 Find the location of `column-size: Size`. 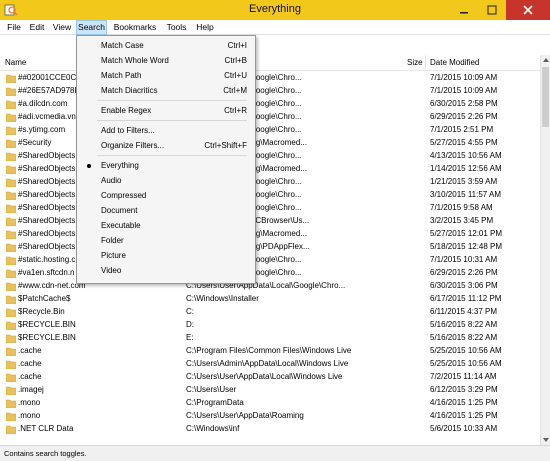

column-size: Size is located at coordinates (415, 62).